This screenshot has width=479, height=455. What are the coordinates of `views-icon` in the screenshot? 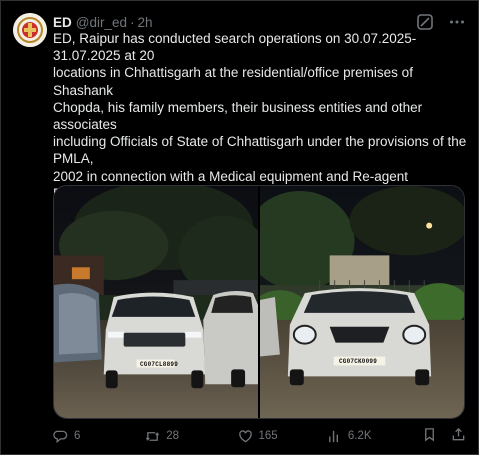 It's located at (334, 436).